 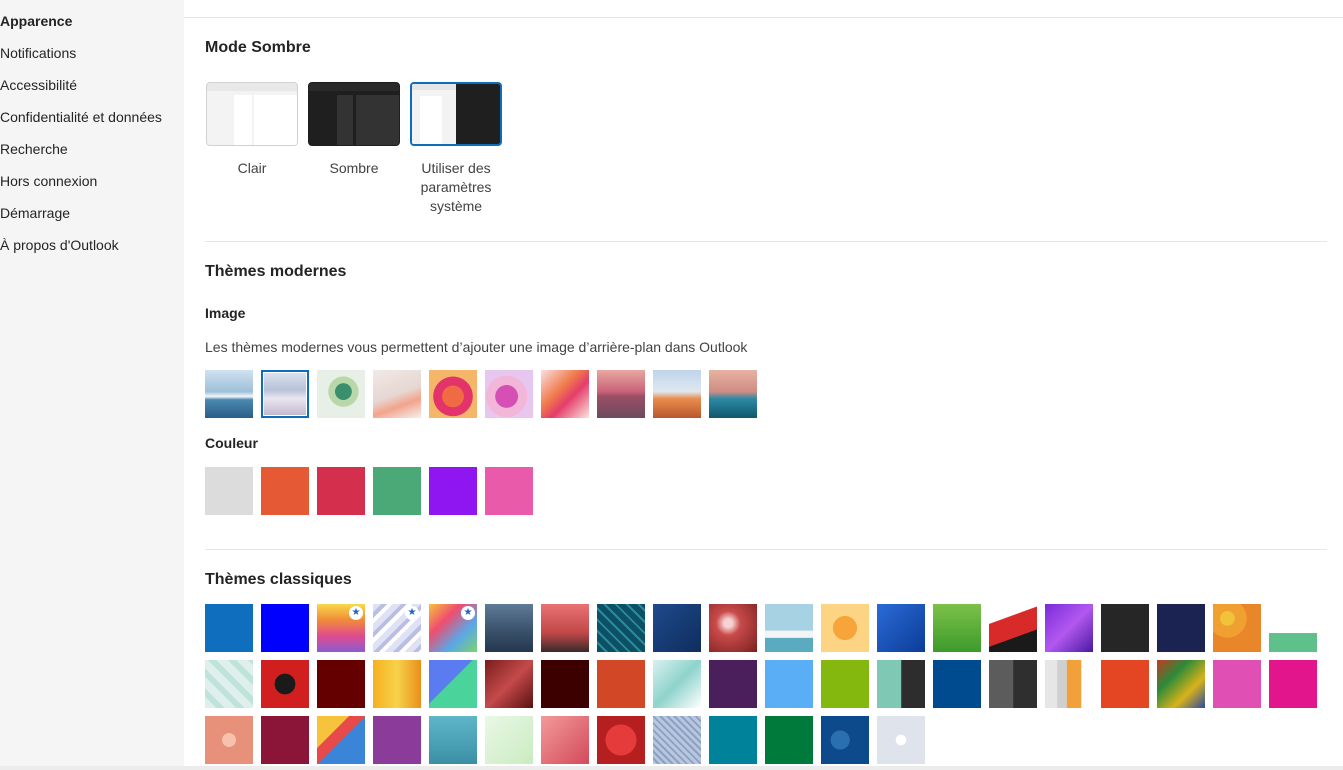 I want to click on image-heading: Image, so click(x=225, y=313).